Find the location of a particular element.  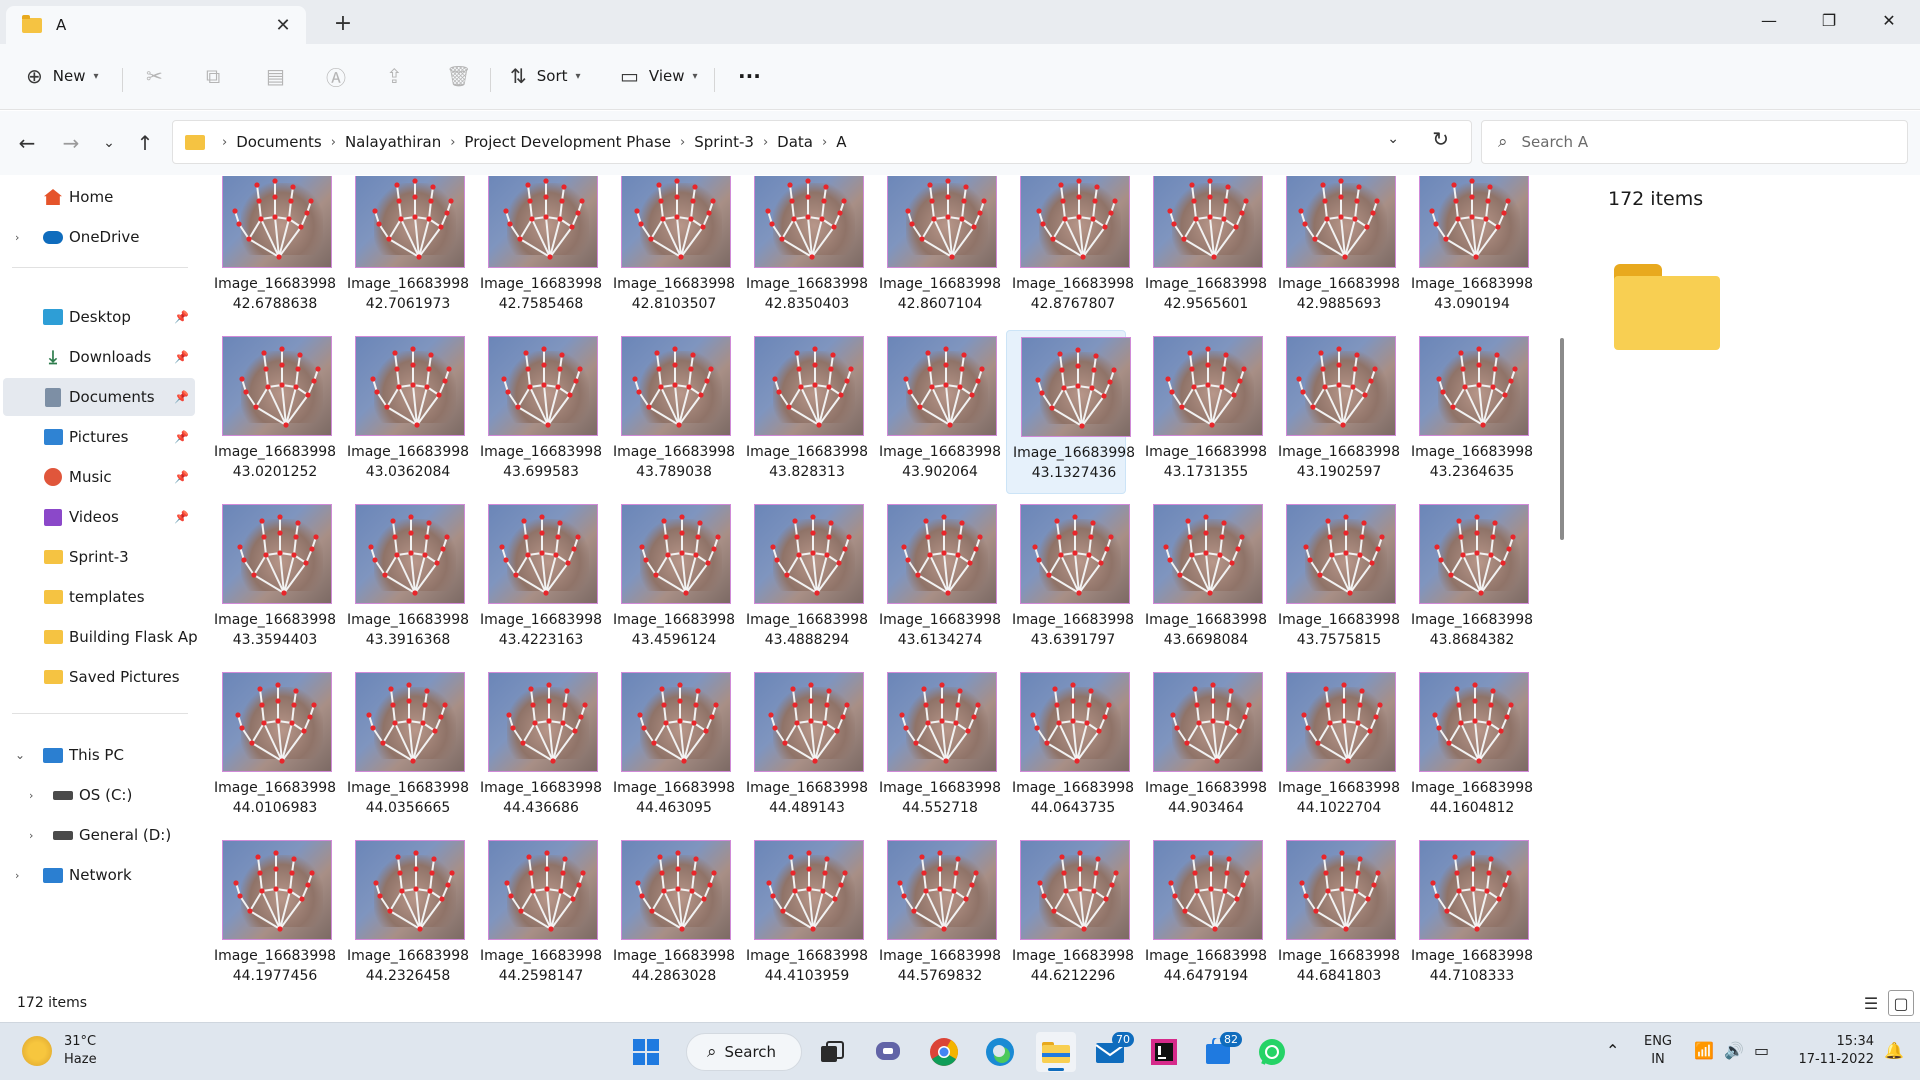

view-button: ▭ View ▾ is located at coordinates (659, 76).